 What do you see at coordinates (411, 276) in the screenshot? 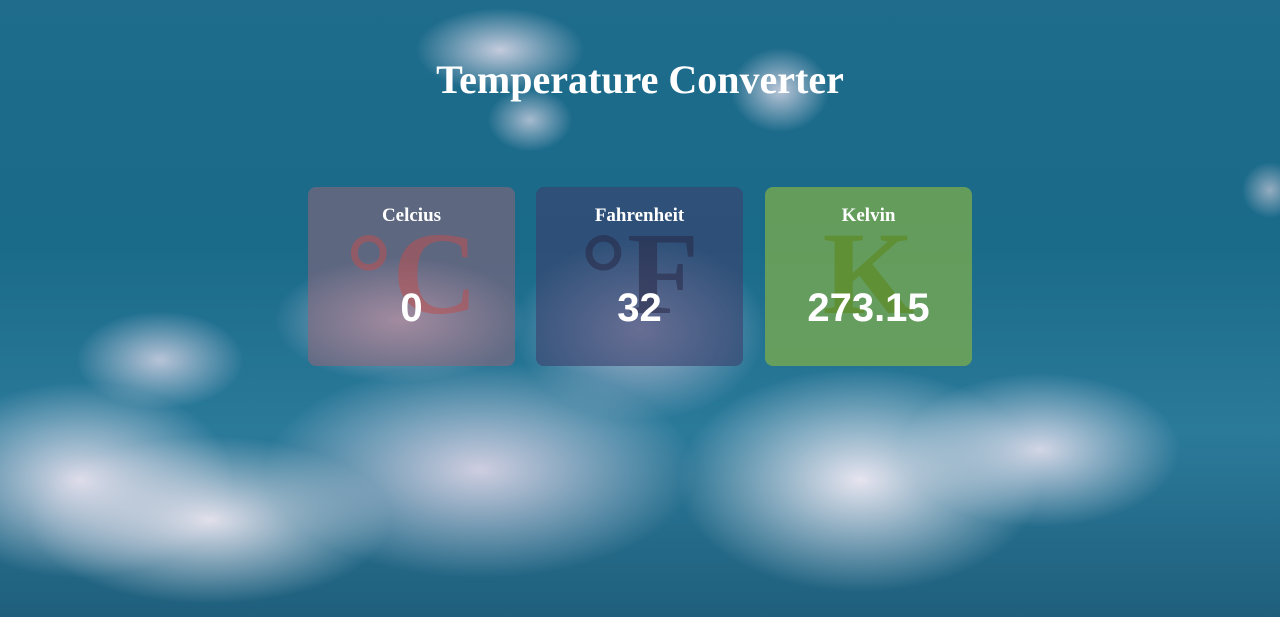
I see `celsius-card: °C Celcius` at bounding box center [411, 276].